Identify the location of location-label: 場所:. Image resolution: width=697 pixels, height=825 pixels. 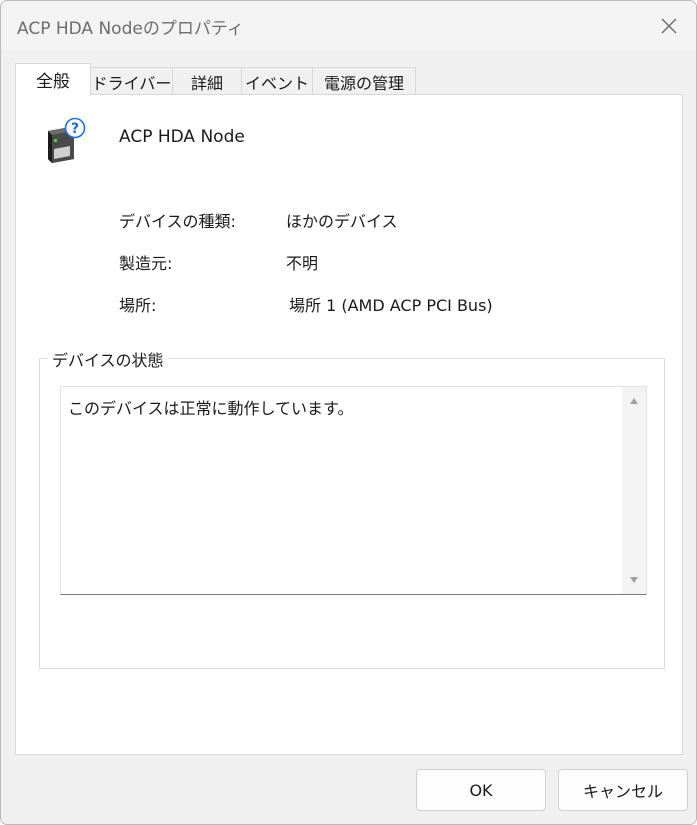
(138, 305).